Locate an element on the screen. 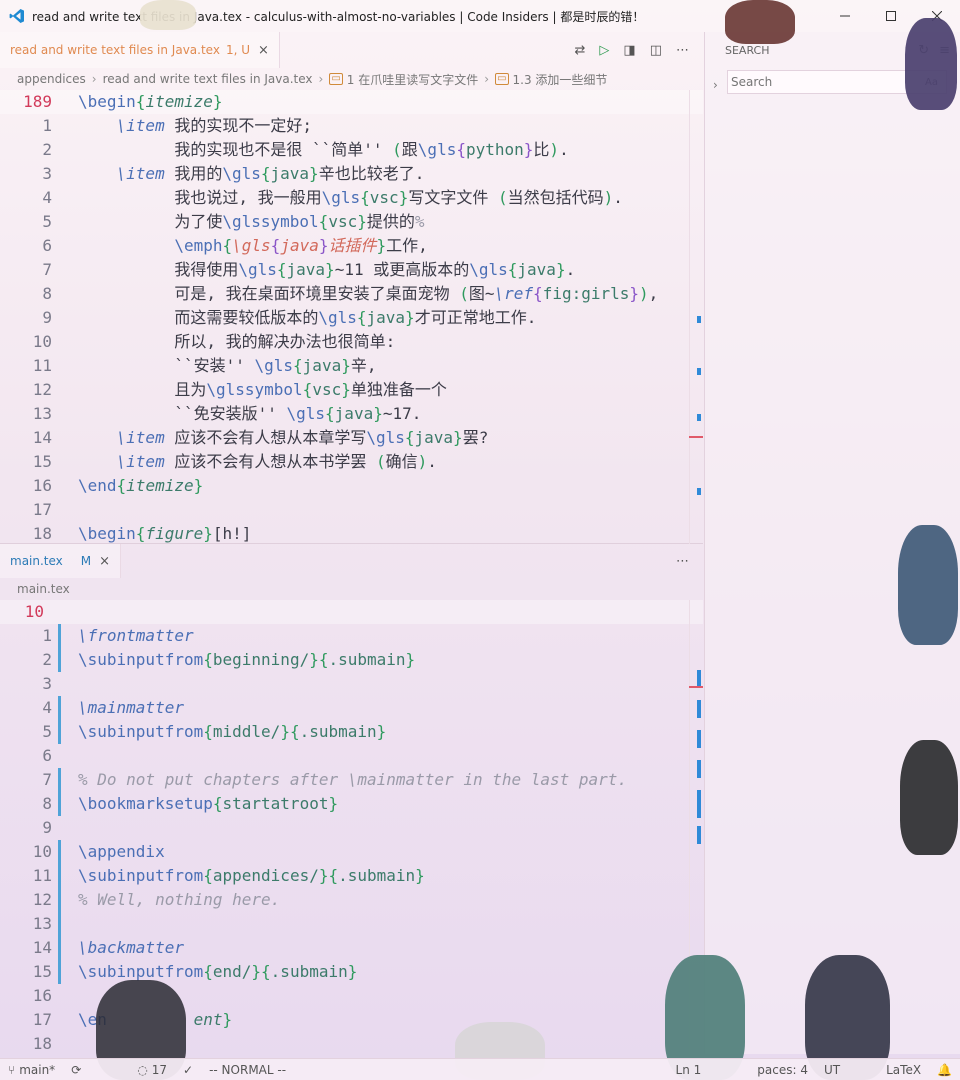 This screenshot has height=1080, width=960. compare-changes-icon: ⇄ is located at coordinates (580, 50).